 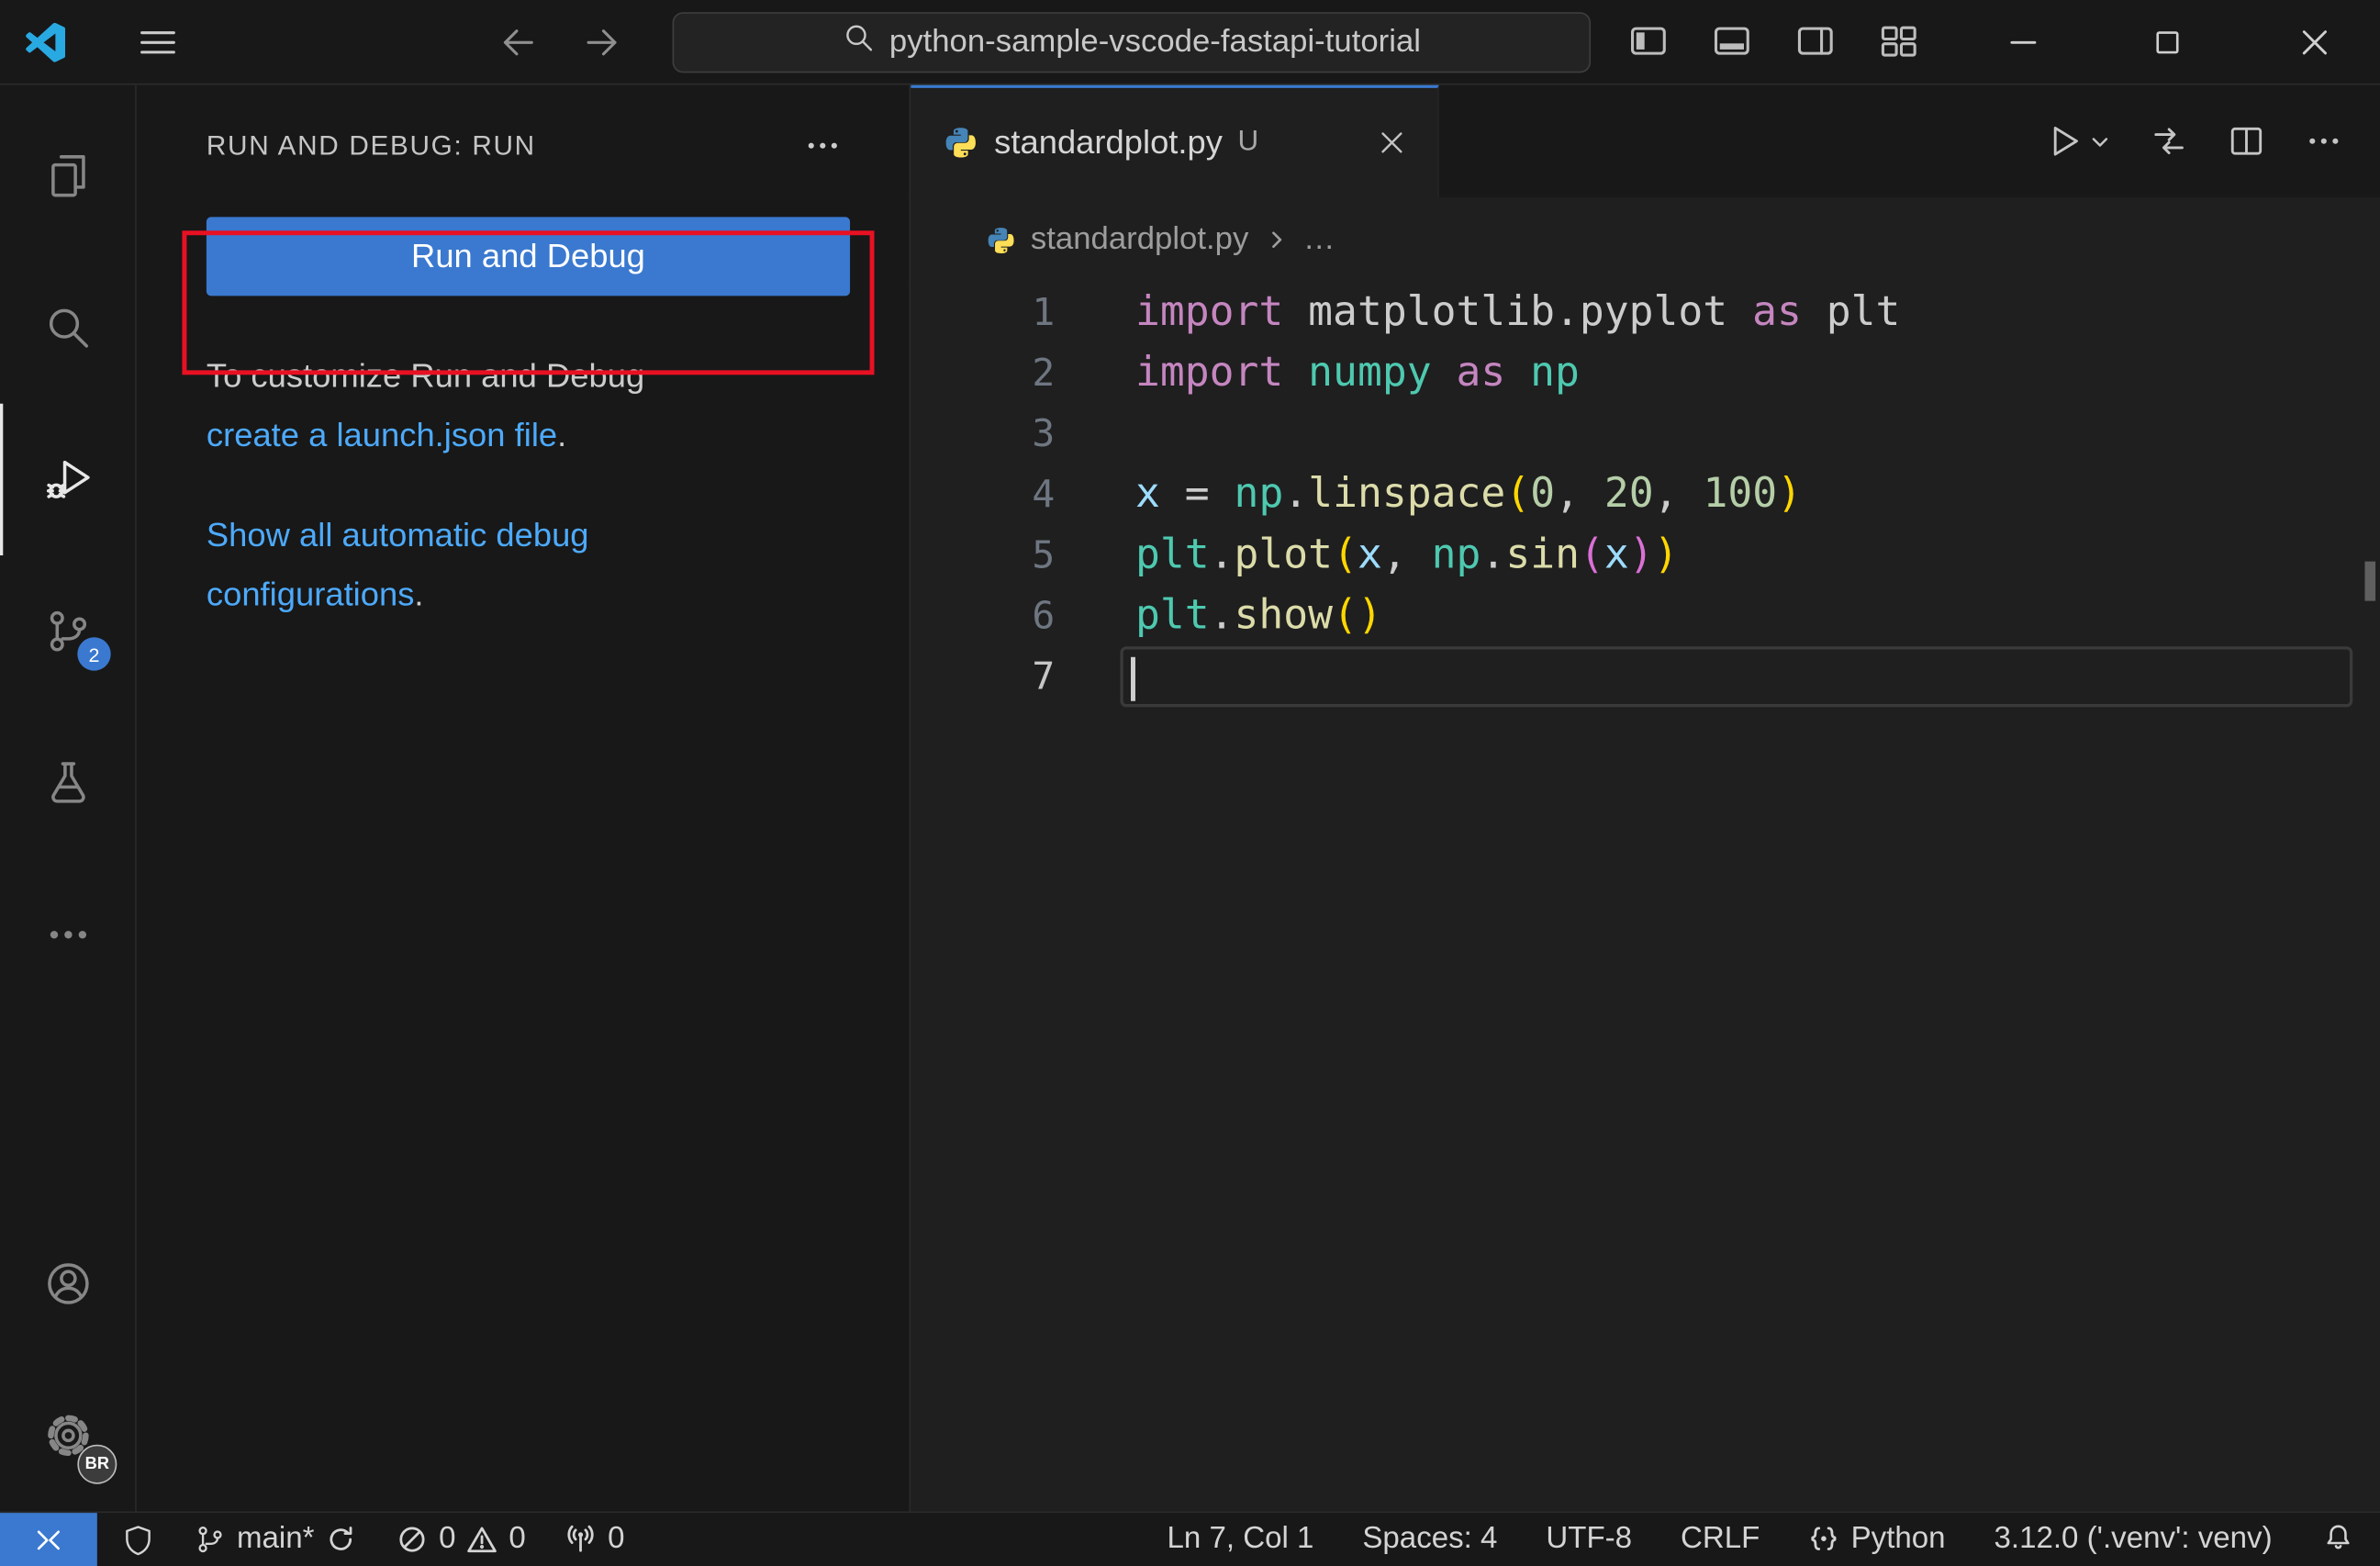 I want to click on files-icon, so click(x=67, y=176).